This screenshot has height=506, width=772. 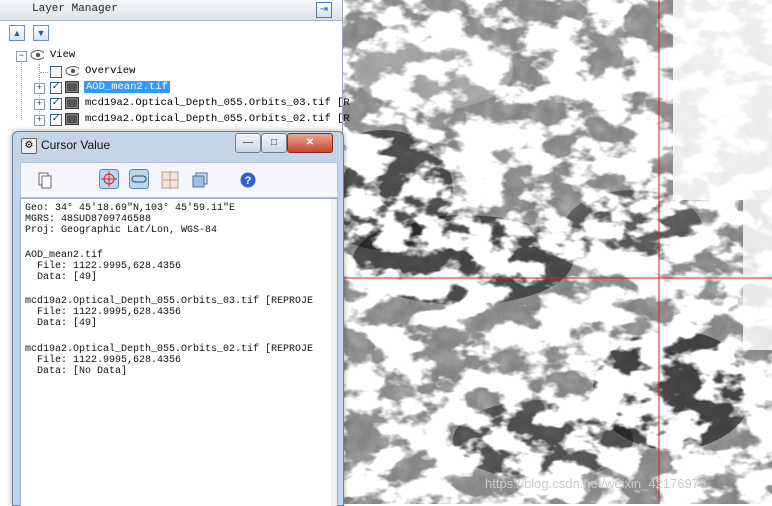 What do you see at coordinates (171, 10) in the screenshot?
I see `layer-manager-titlebar: Layer Manager ⇥` at bounding box center [171, 10].